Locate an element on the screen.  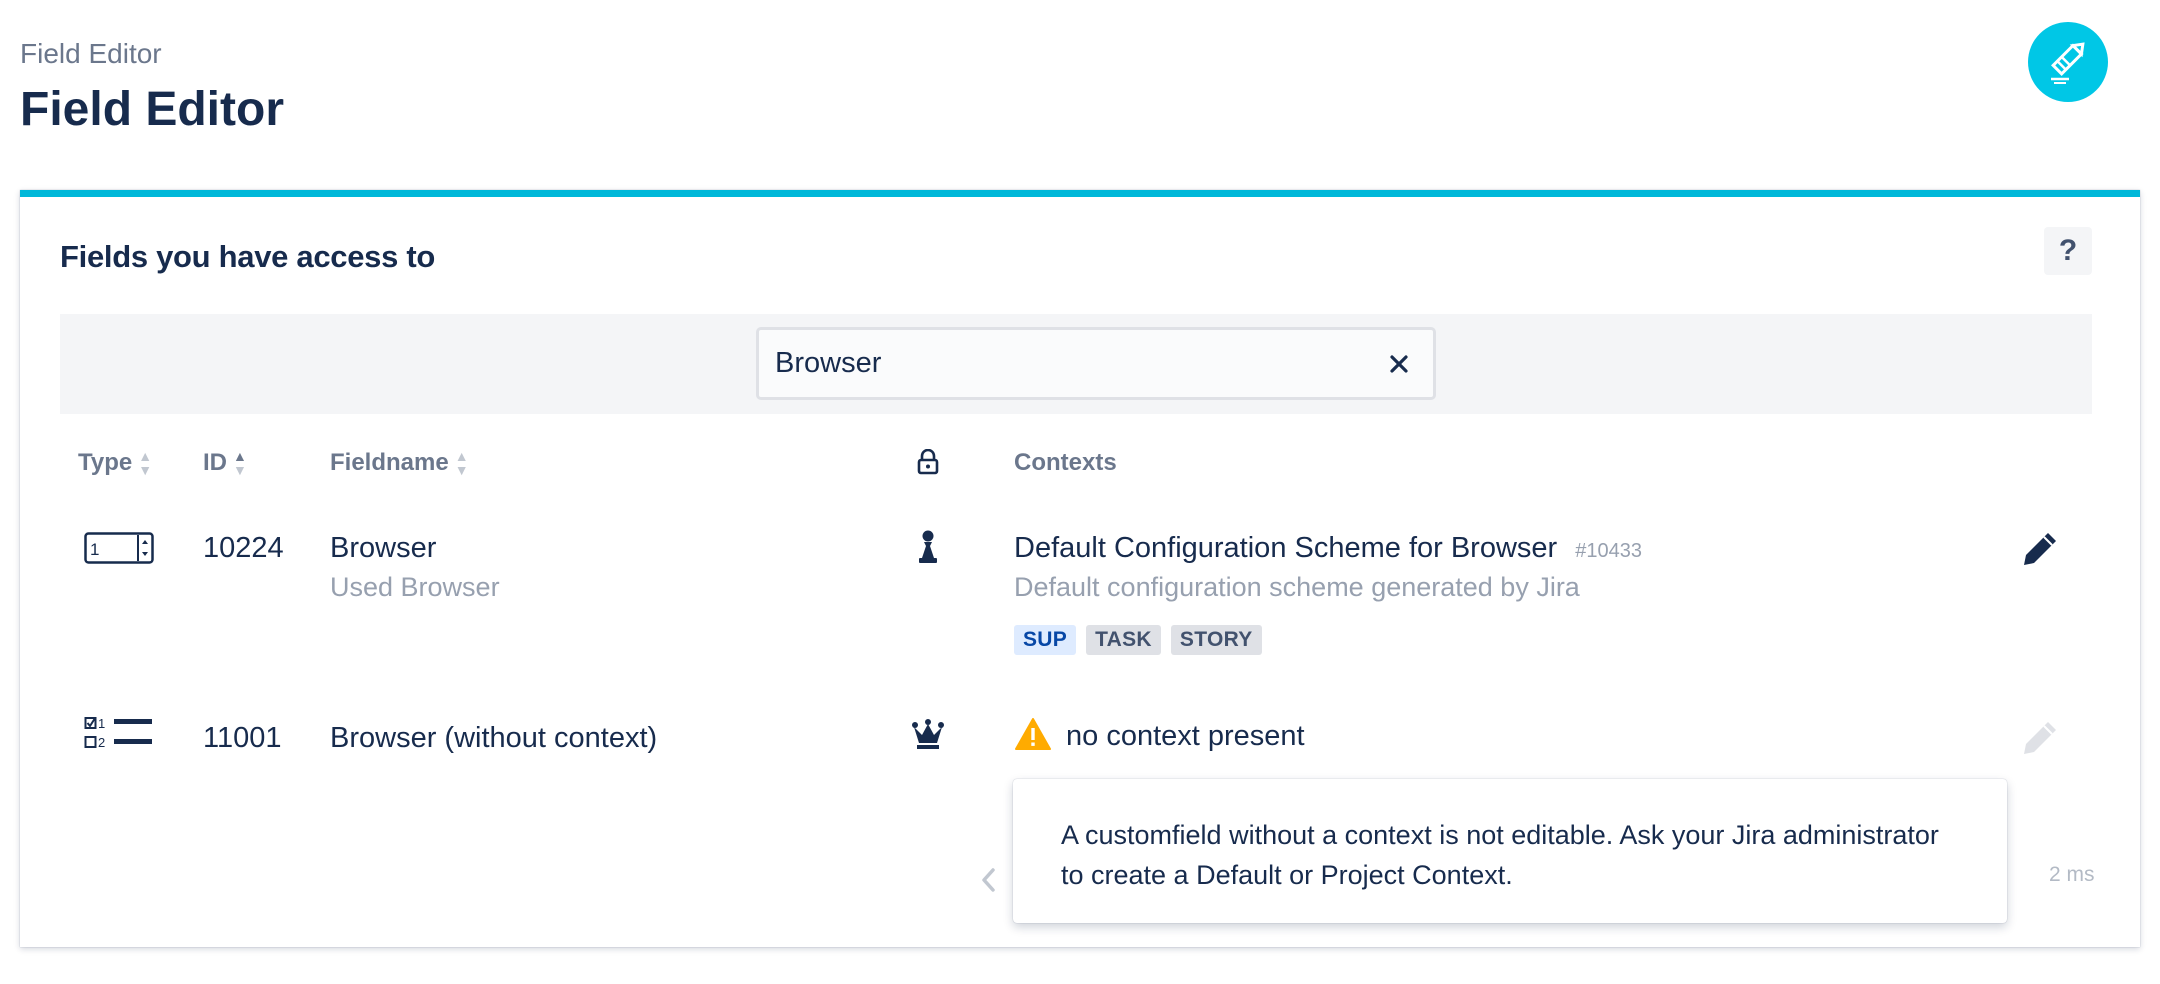
column-header-fieldname: Fieldname ▲ ▼ is located at coordinates (399, 463).